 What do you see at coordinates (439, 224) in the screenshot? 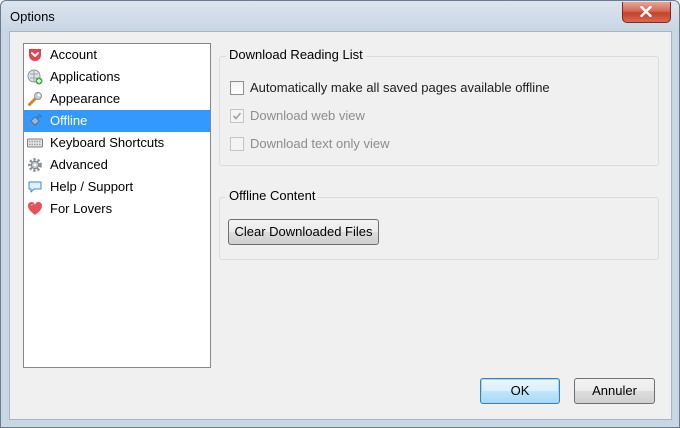
I see `offline-content-group: Offline Content Clear Downloaded Files` at bounding box center [439, 224].